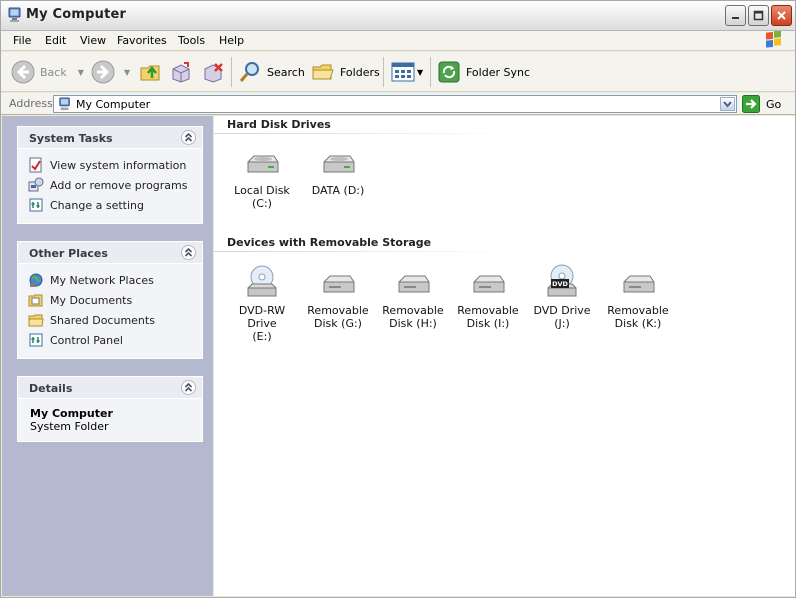 This screenshot has height=598, width=796. I want to click on drive-data-d: DATA (D:), so click(338, 174).